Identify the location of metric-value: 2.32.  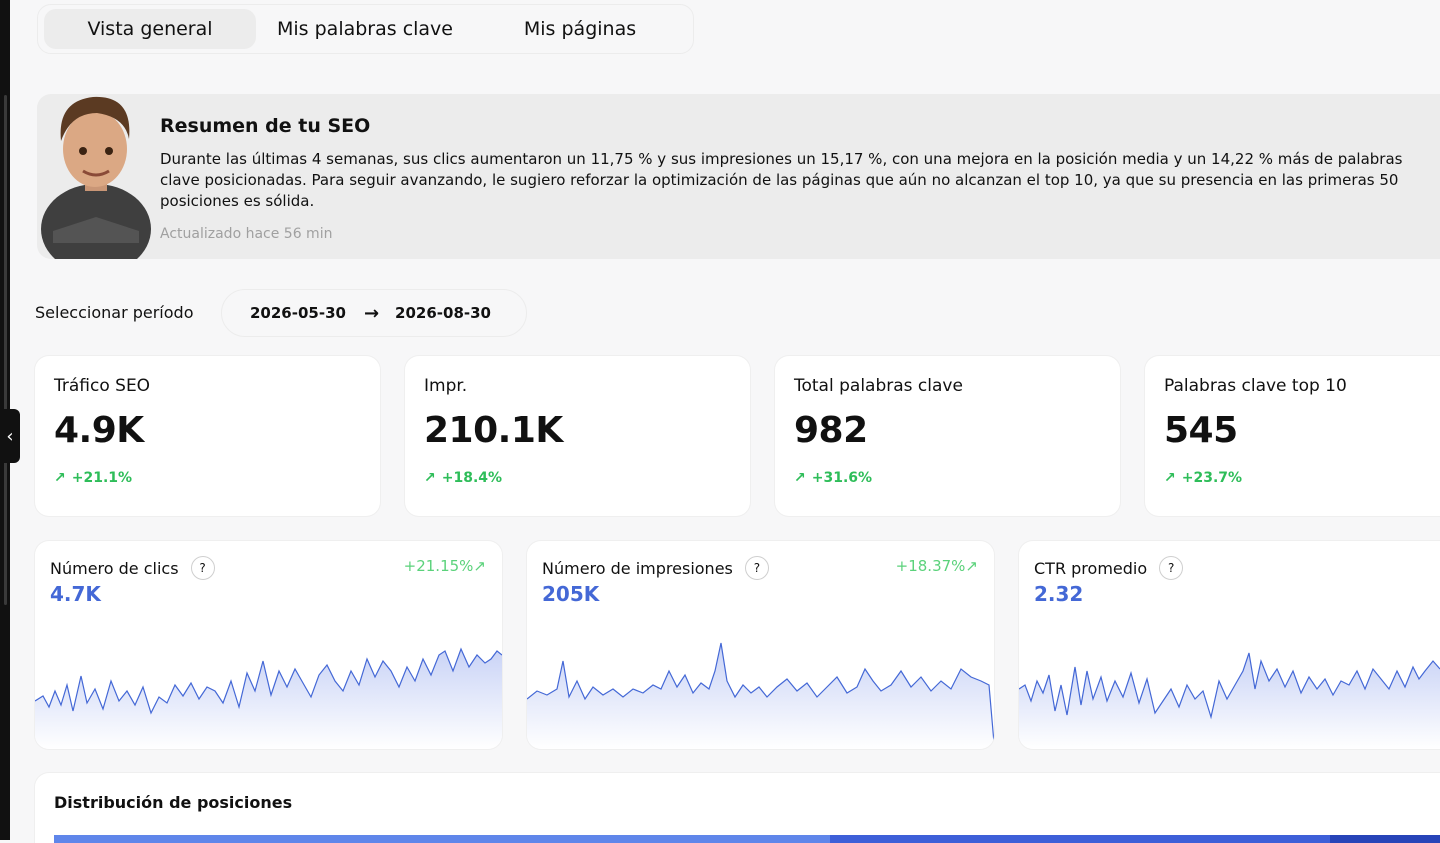
(1059, 594).